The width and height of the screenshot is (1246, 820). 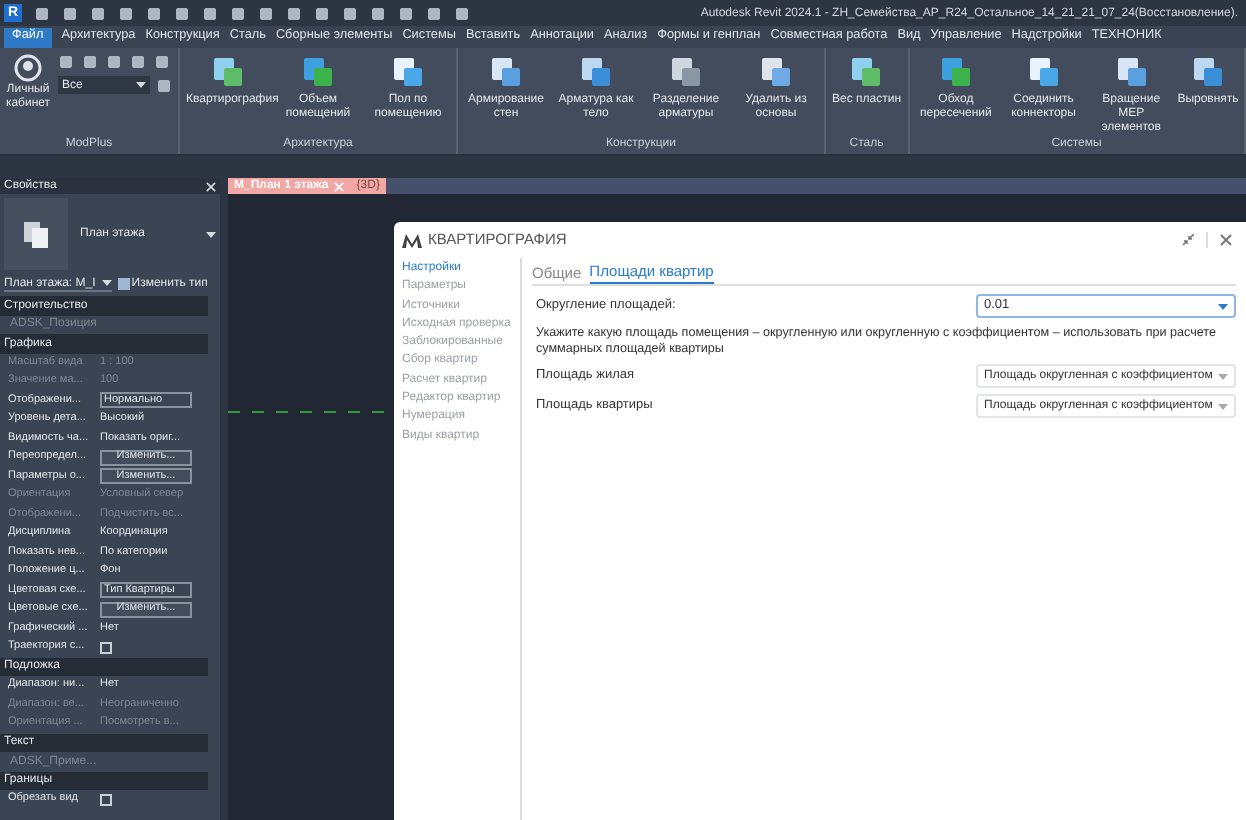 I want to click on sheets-icon, so click(x=36, y=234).